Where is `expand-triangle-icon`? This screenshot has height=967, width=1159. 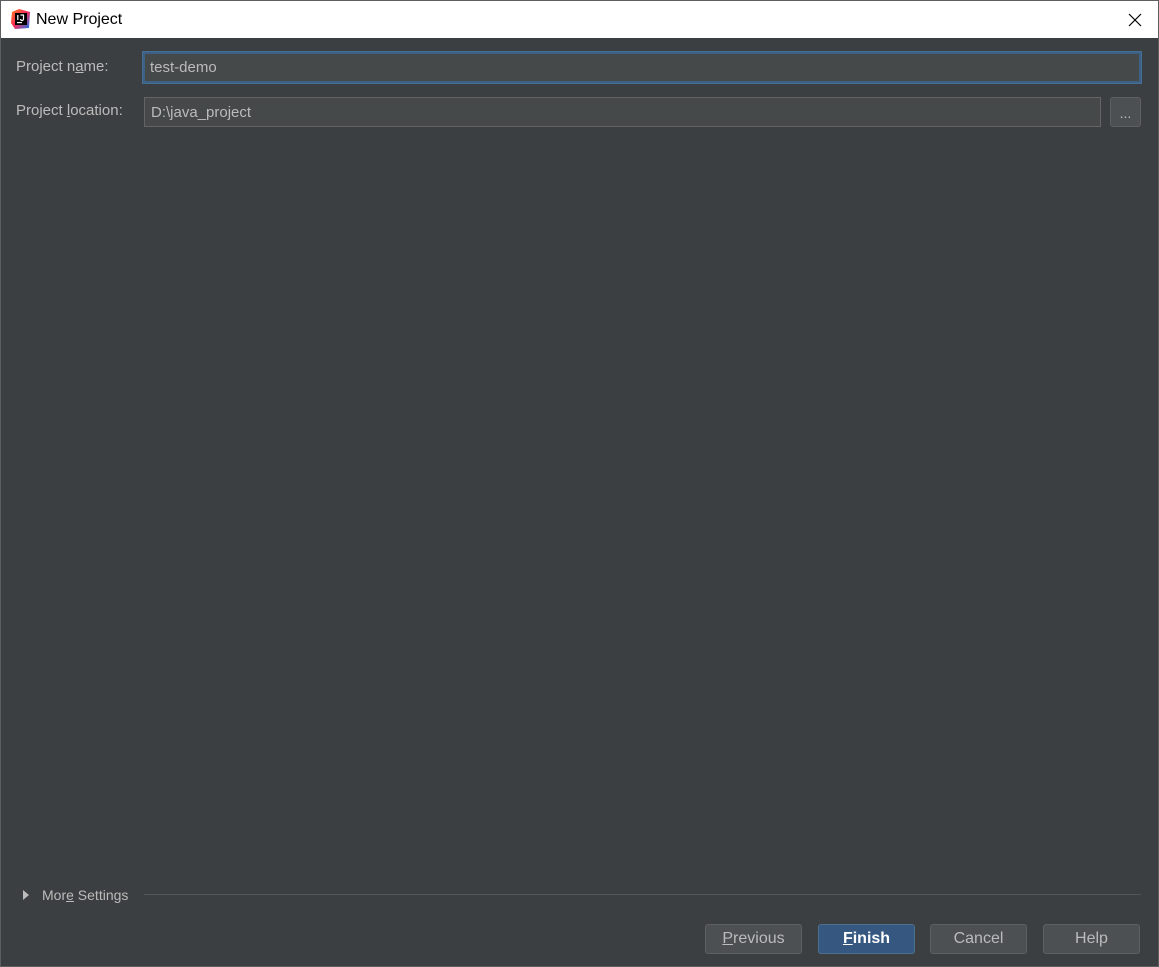 expand-triangle-icon is located at coordinates (26, 895).